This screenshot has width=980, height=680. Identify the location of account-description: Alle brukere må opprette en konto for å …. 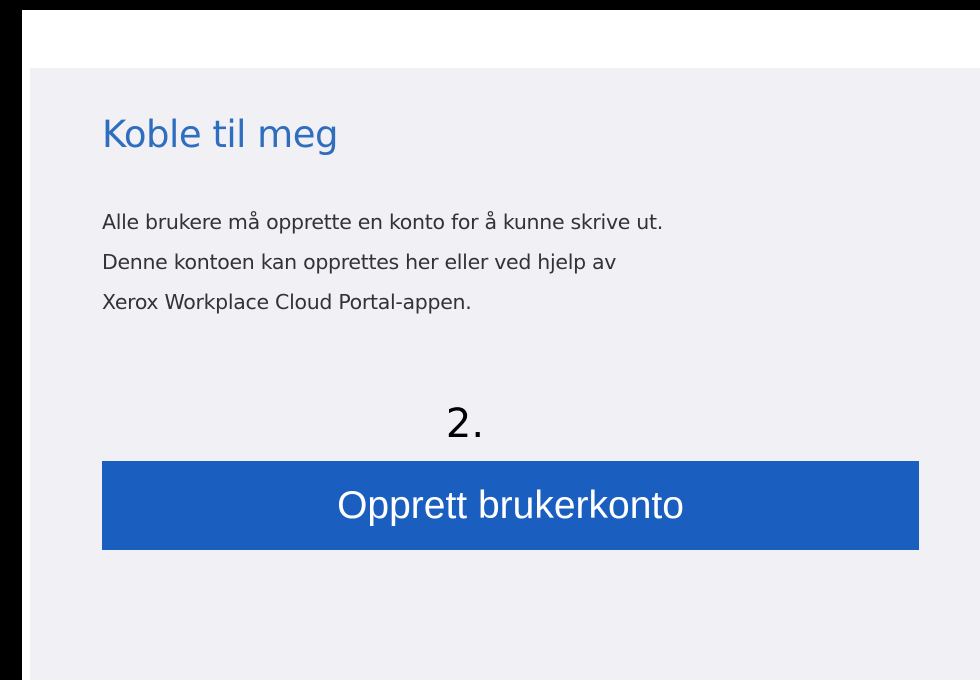
(517, 262).